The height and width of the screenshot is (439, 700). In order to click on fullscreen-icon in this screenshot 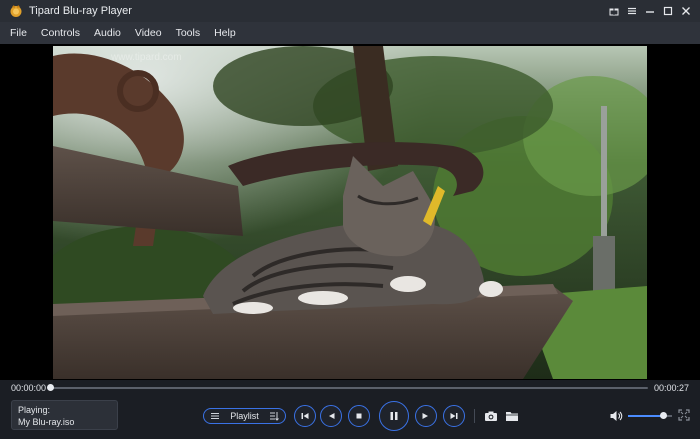, I will do `click(684, 415)`.